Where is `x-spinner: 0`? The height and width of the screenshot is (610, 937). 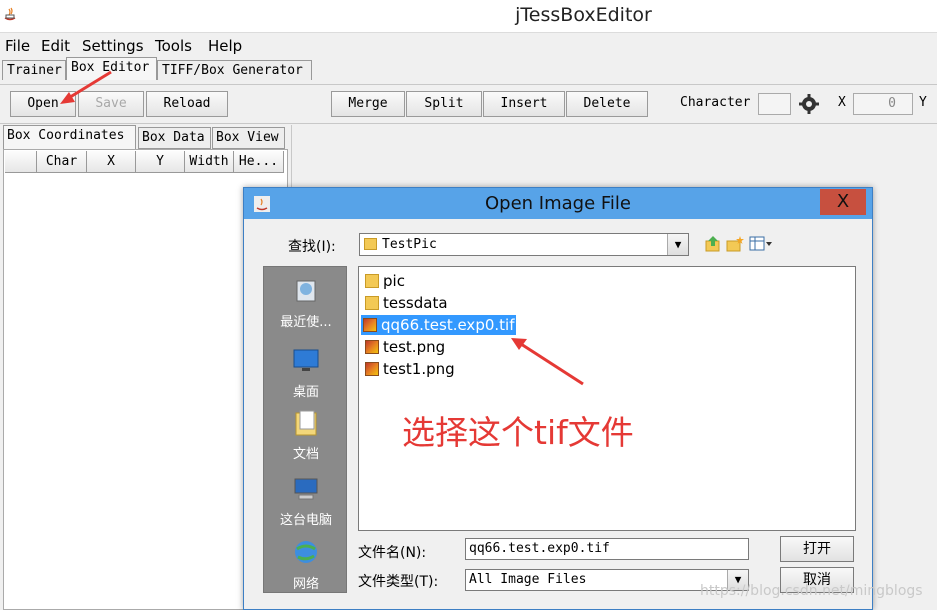
x-spinner: 0 is located at coordinates (883, 104).